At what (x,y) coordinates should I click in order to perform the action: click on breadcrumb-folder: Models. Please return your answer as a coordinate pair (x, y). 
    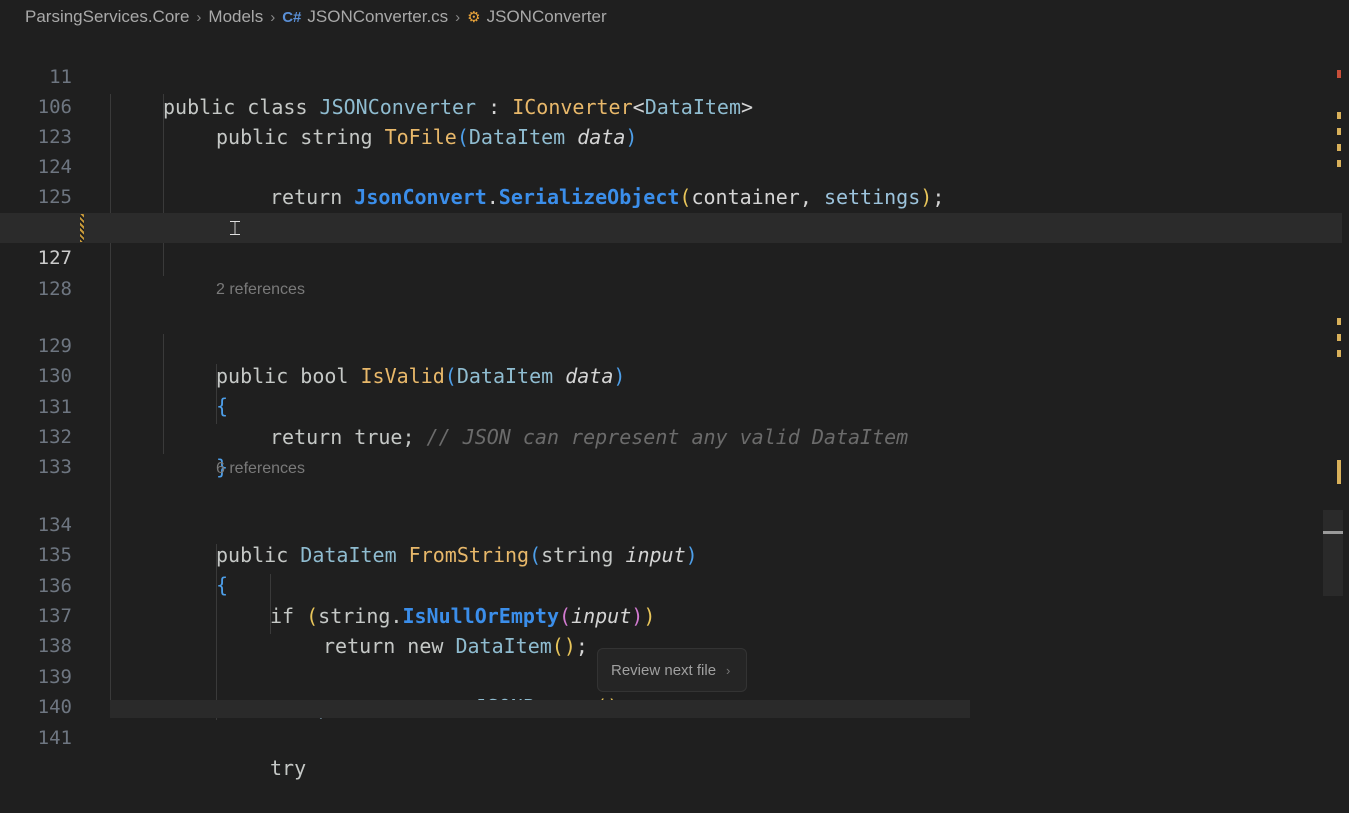
    Looking at the image, I should click on (235, 17).